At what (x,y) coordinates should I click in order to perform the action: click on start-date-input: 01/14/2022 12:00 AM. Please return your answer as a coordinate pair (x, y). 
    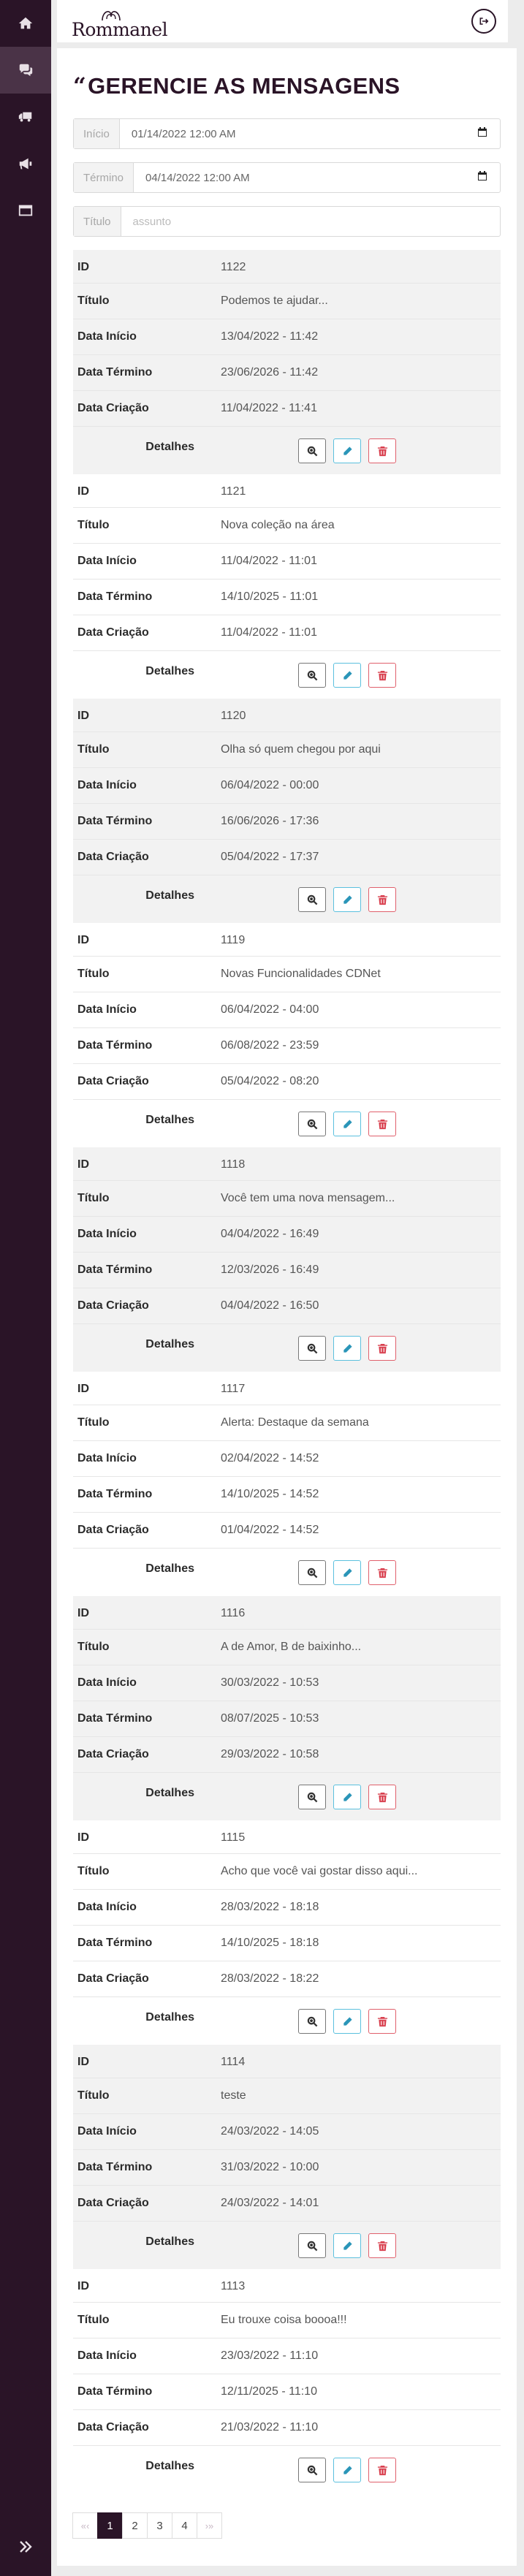
    Looking at the image, I should click on (310, 133).